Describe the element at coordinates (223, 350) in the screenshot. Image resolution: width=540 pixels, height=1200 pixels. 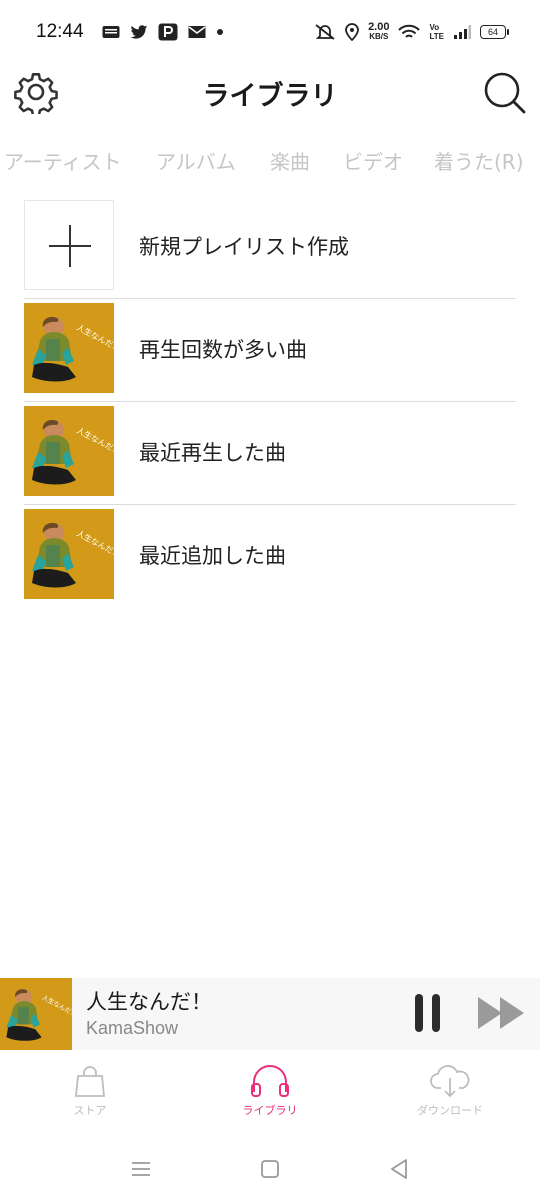
I see `list-item-label: 再生回数が多い曲` at that location.